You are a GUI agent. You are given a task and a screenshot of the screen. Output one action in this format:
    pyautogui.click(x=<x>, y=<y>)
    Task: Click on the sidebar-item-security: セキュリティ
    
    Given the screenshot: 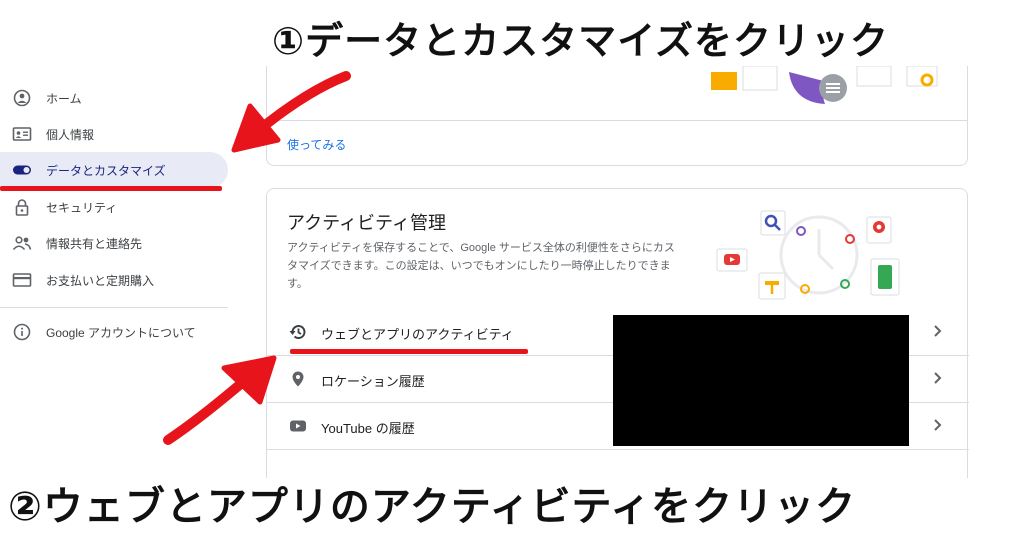 What is the action you would take?
    pyautogui.click(x=114, y=207)
    